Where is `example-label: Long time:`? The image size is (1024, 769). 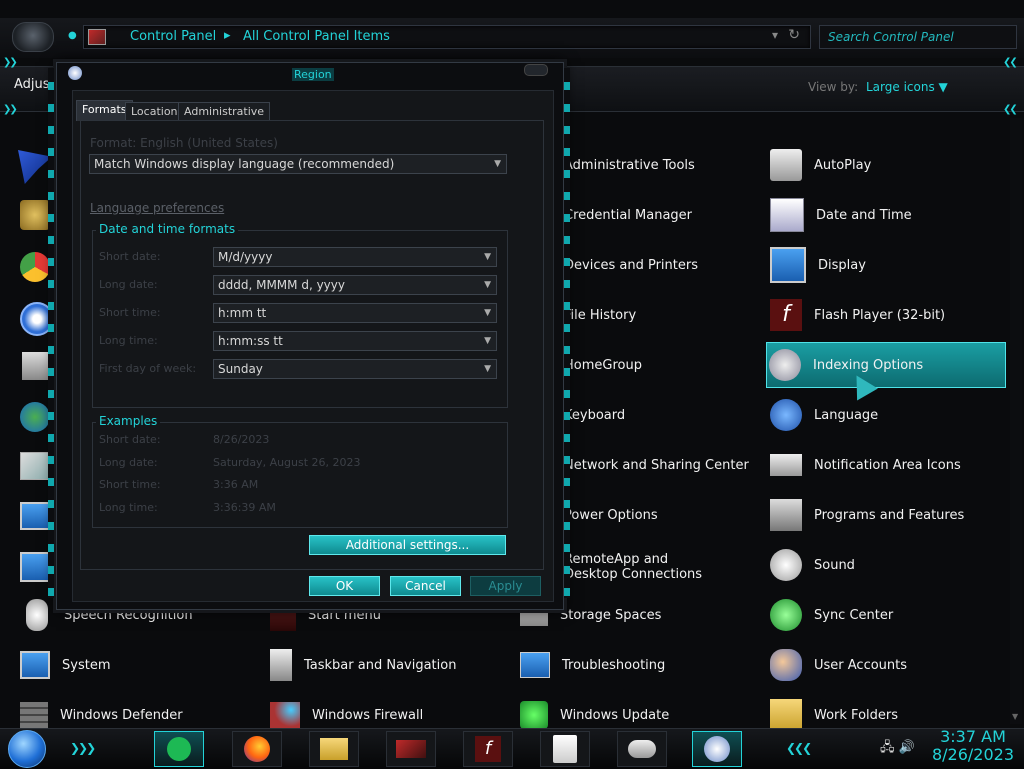 example-label: Long time: is located at coordinates (128, 507).